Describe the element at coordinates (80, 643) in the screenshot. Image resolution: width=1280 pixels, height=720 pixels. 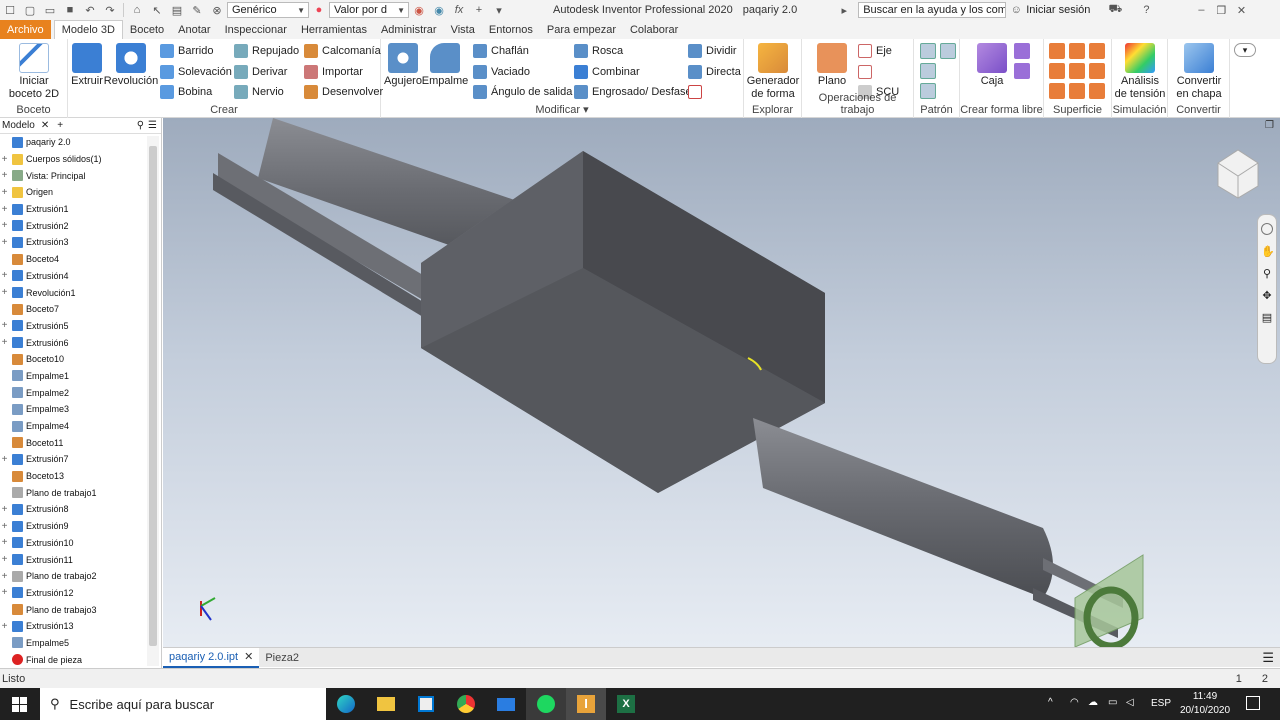
I see `tree-item: Empalme5` at that location.